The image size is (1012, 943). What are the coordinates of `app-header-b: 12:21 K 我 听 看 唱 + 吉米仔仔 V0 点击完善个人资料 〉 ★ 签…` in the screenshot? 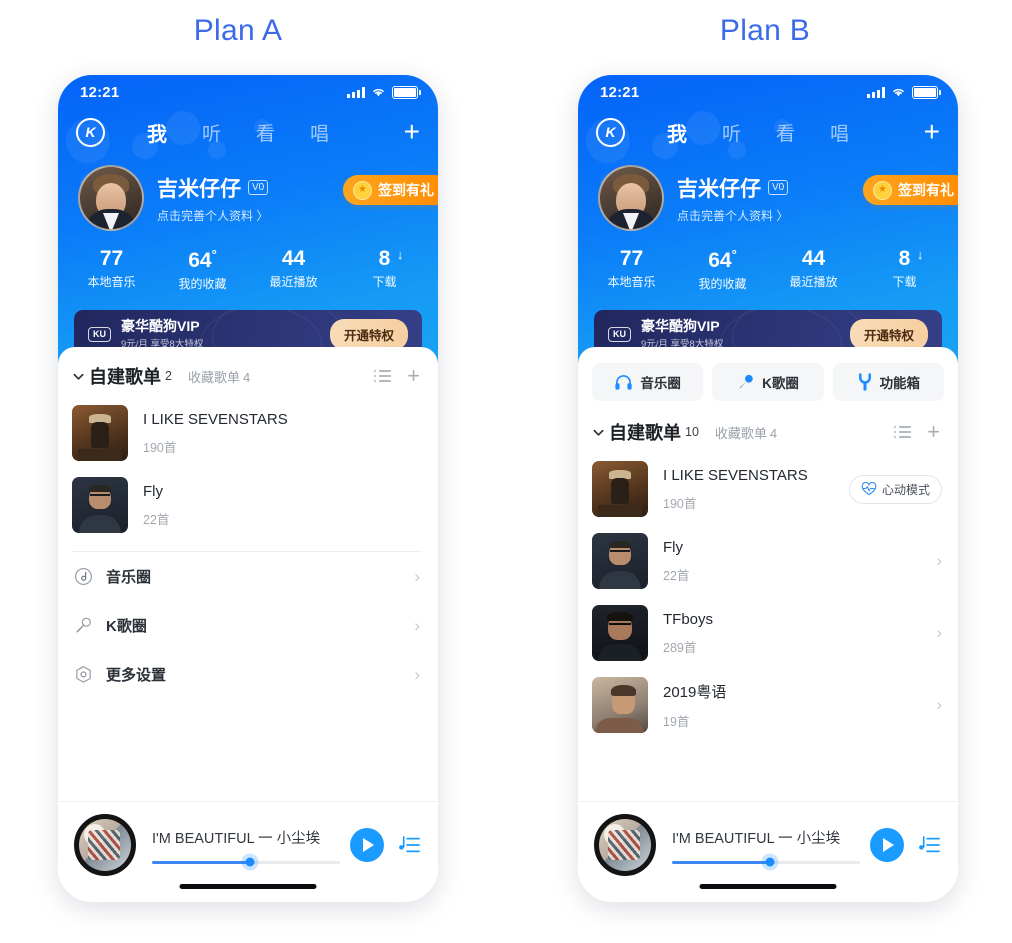 It's located at (768, 220).